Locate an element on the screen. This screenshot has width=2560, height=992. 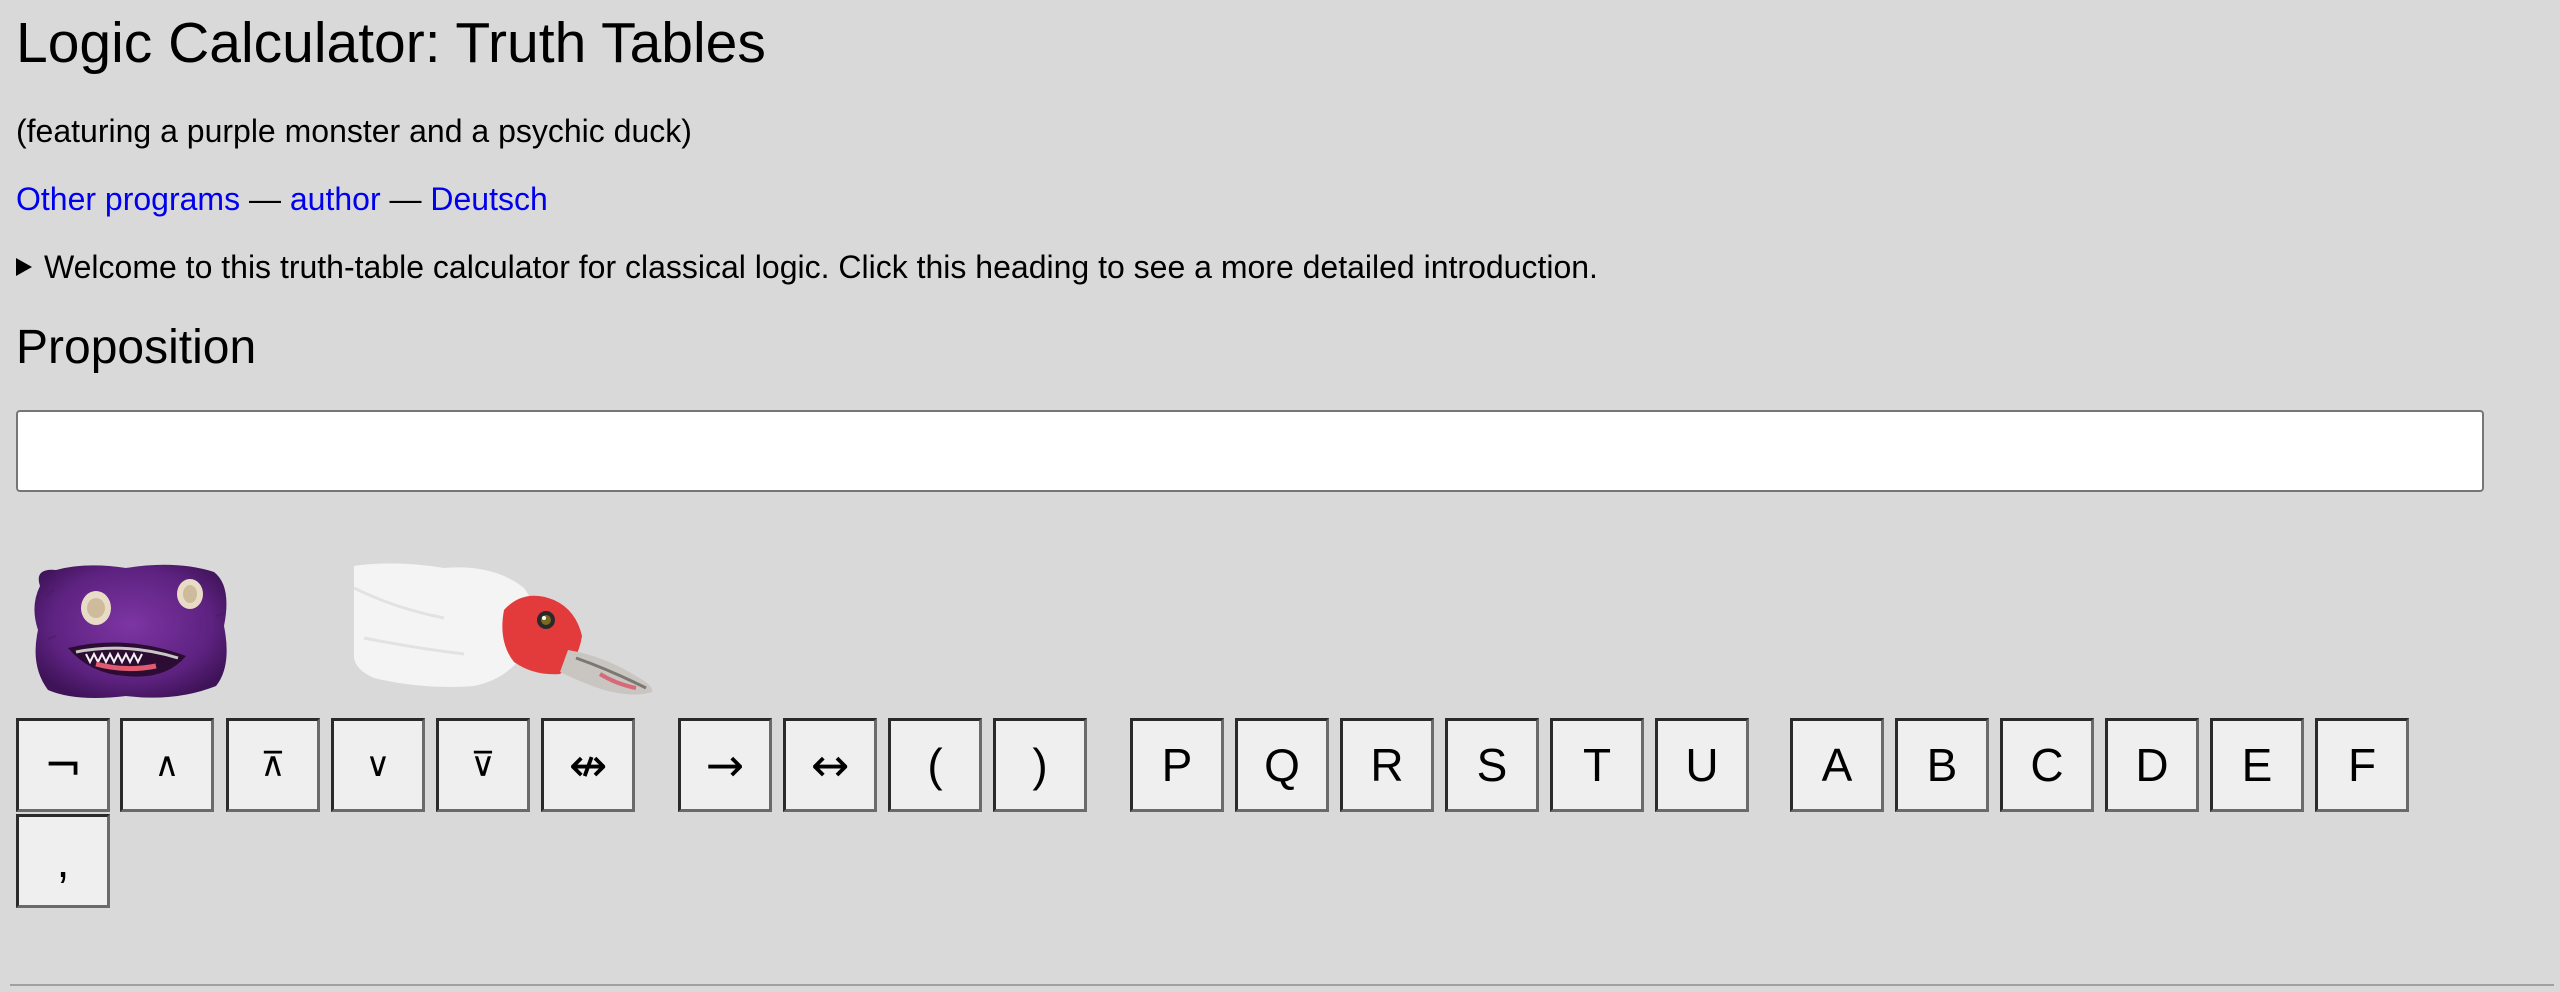
page-title: Logic Calculator: Truth Tables is located at coordinates (391, 43).